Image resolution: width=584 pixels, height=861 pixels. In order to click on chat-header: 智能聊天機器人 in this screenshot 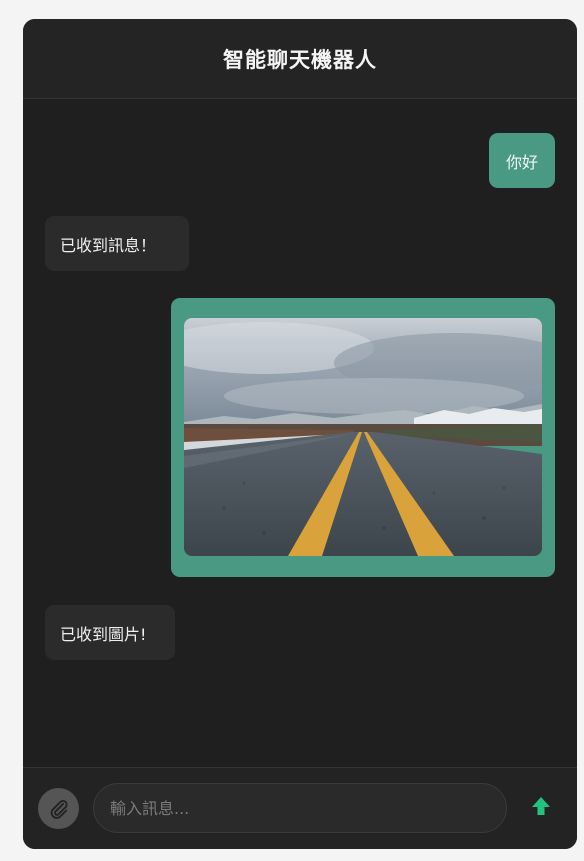, I will do `click(300, 59)`.